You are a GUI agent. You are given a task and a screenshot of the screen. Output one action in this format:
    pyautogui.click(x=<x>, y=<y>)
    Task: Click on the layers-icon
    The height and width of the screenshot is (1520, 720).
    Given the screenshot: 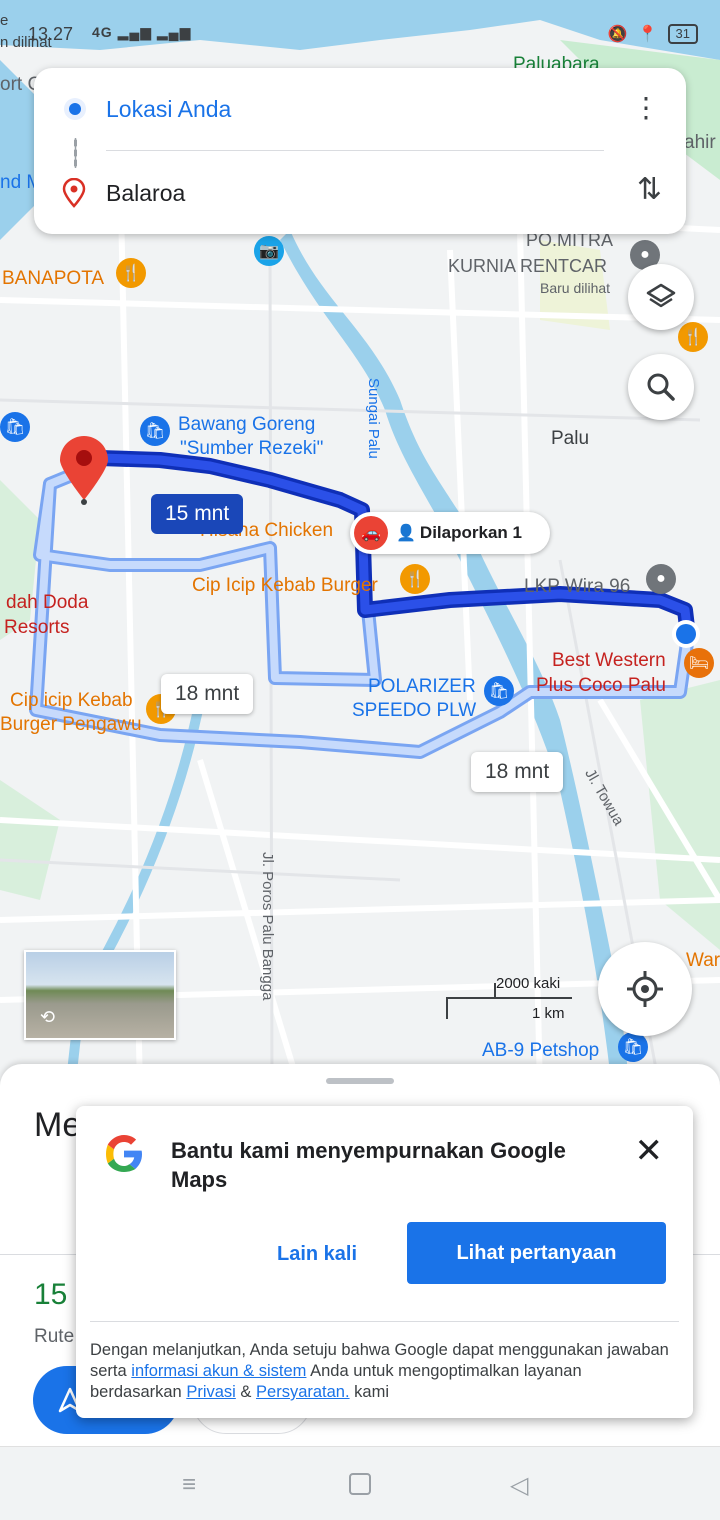 What is the action you would take?
    pyautogui.click(x=661, y=295)
    